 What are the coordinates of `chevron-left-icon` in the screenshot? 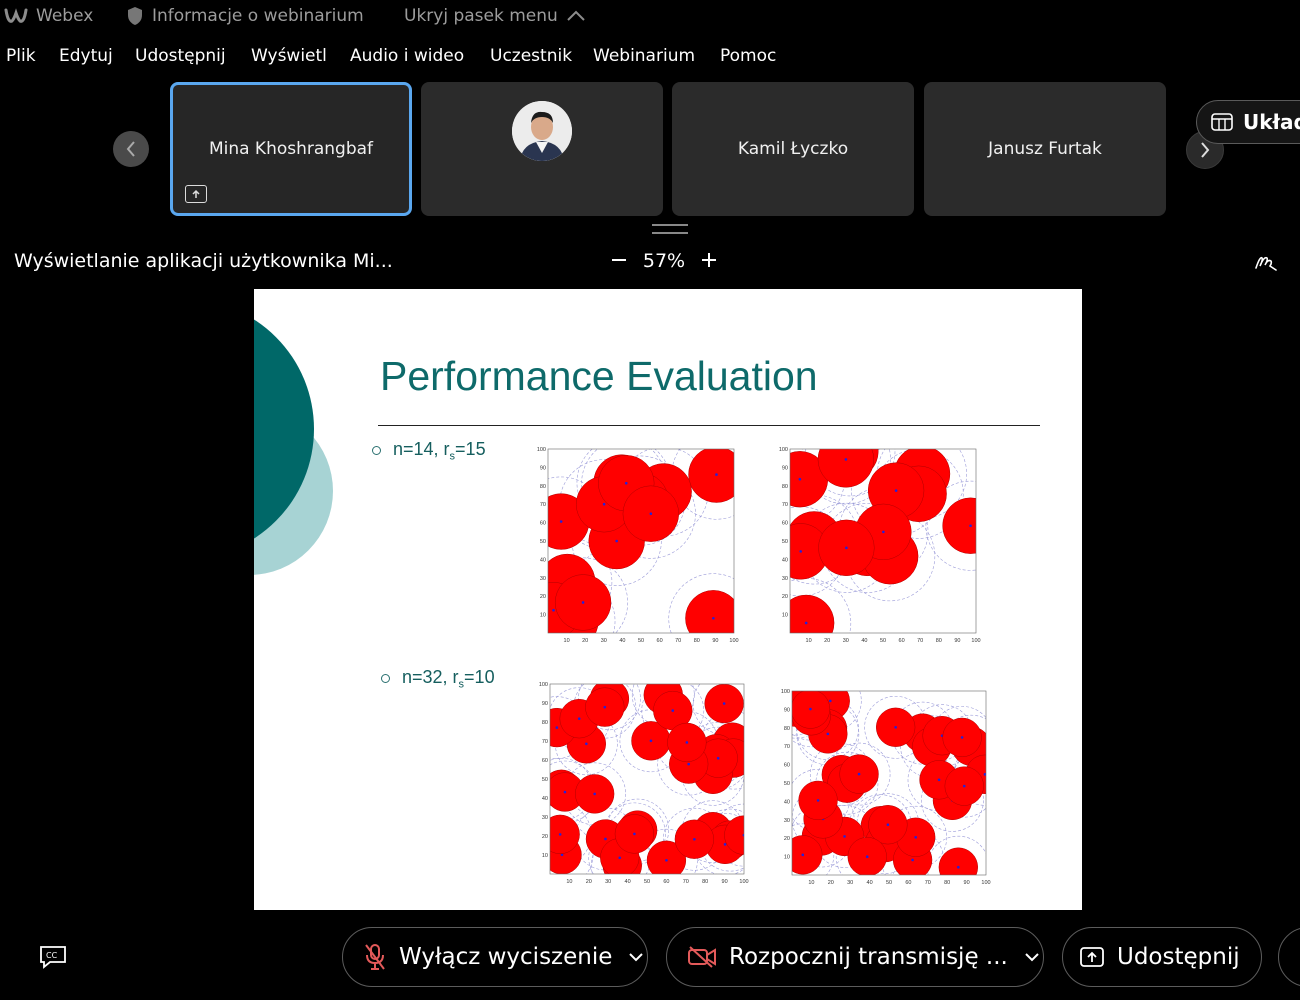 It's located at (130, 149).